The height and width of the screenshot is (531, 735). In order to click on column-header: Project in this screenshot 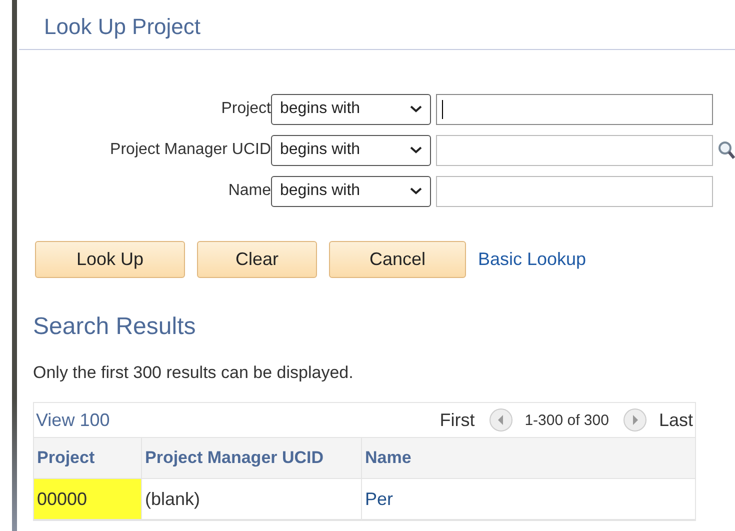, I will do `click(88, 458)`.